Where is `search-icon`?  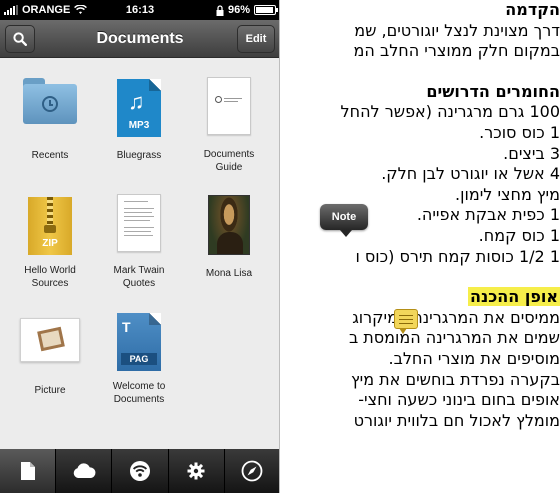 search-icon is located at coordinates (20, 39).